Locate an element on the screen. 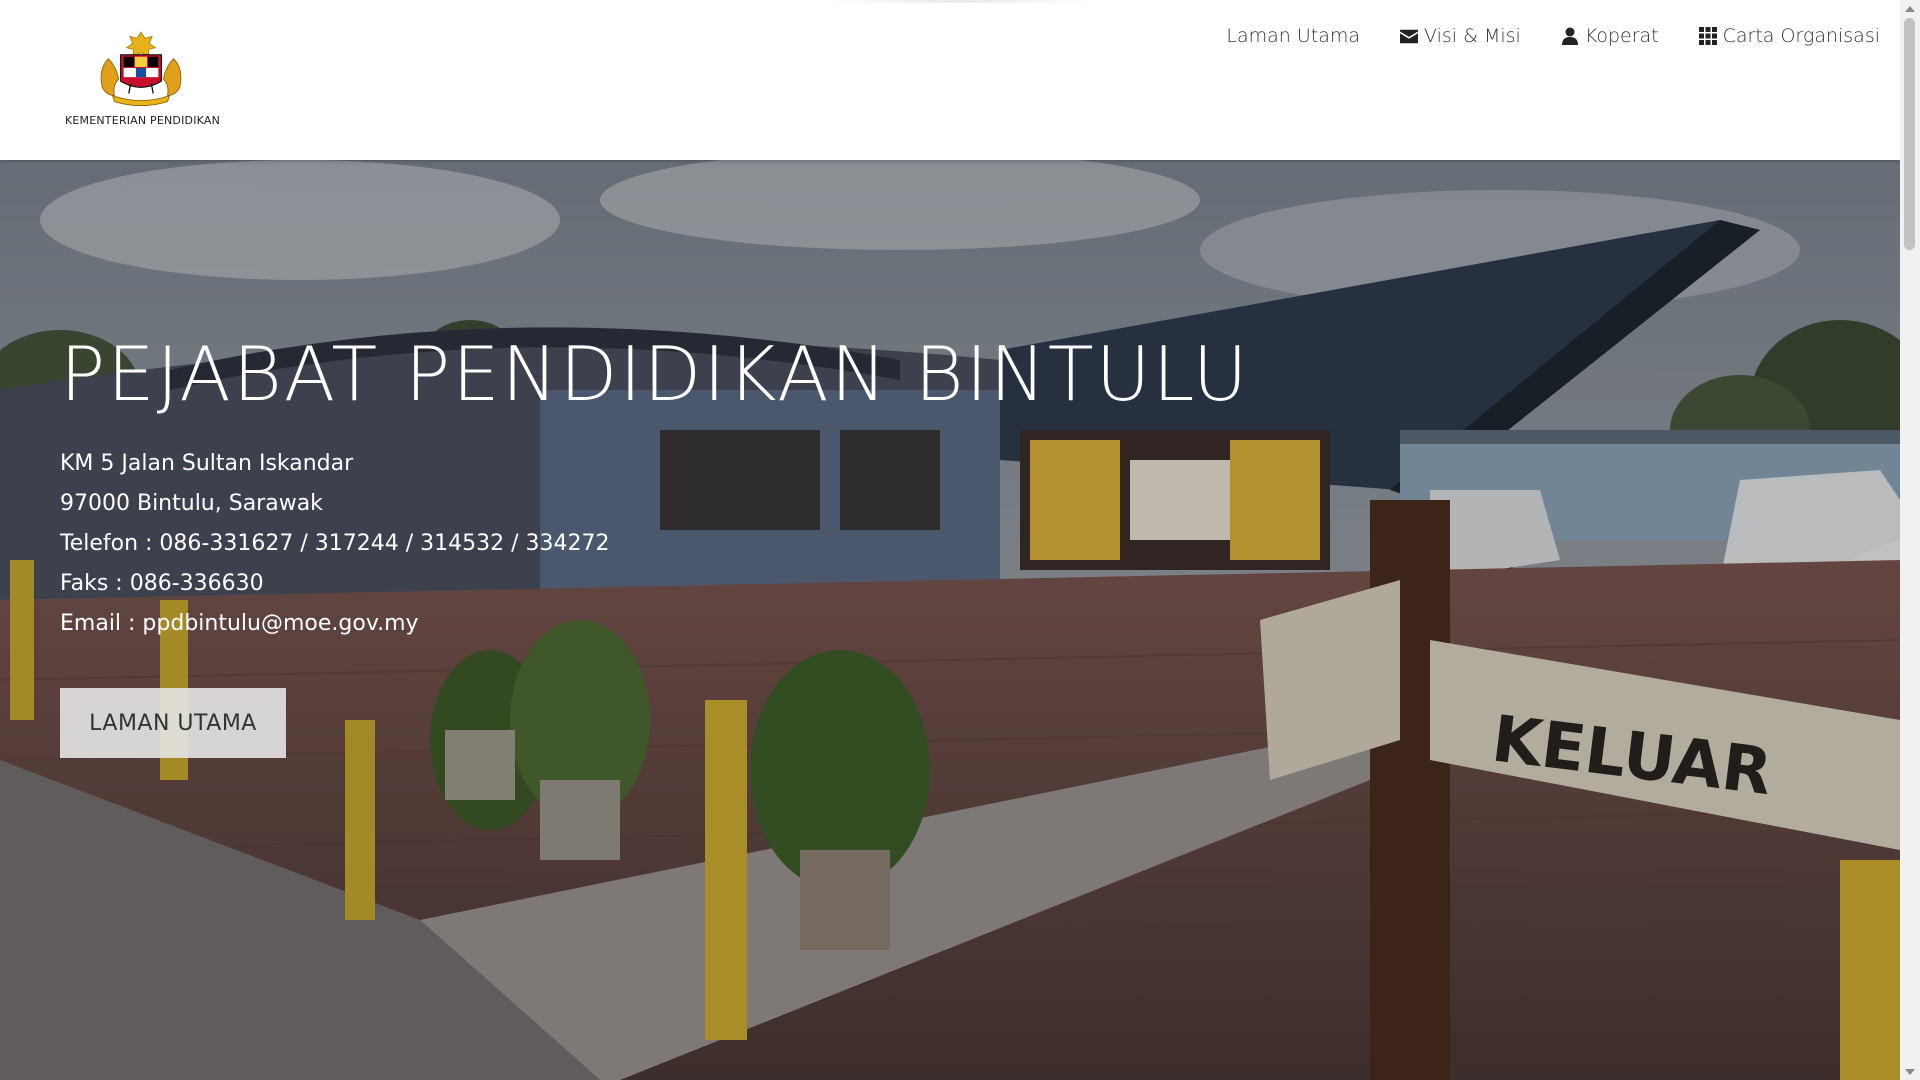 This screenshot has height=1080, width=1920. address-line-1: KM 5 Jalan Sultan Iskandar is located at coordinates (207, 463).